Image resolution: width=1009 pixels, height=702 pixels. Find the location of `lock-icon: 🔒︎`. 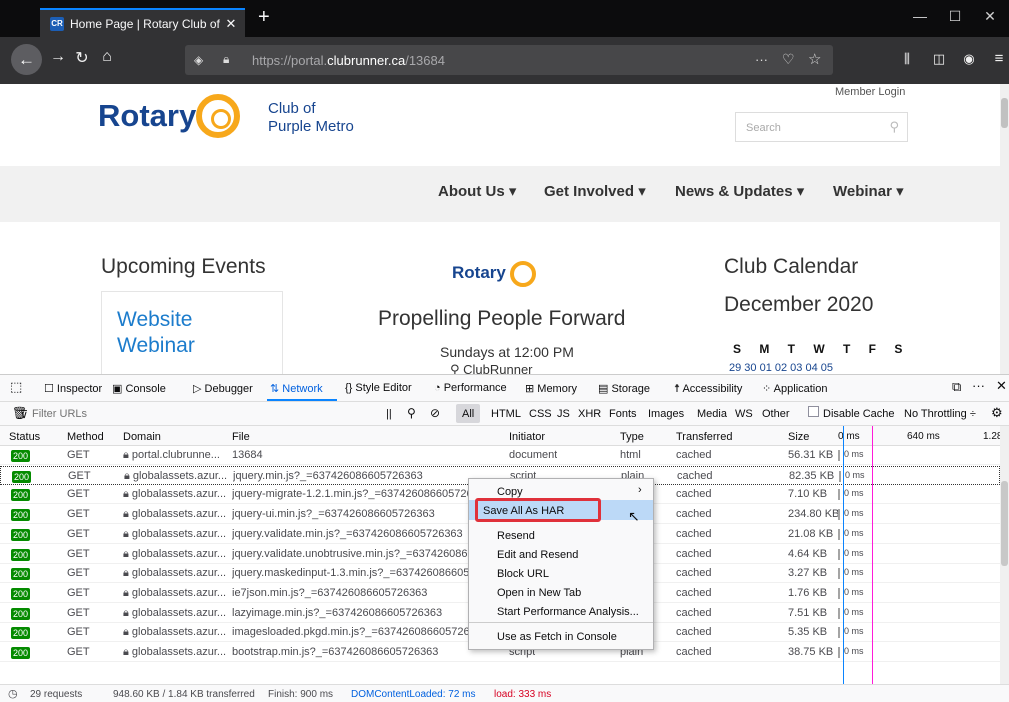

lock-icon: 🔒︎ is located at coordinates (226, 59).